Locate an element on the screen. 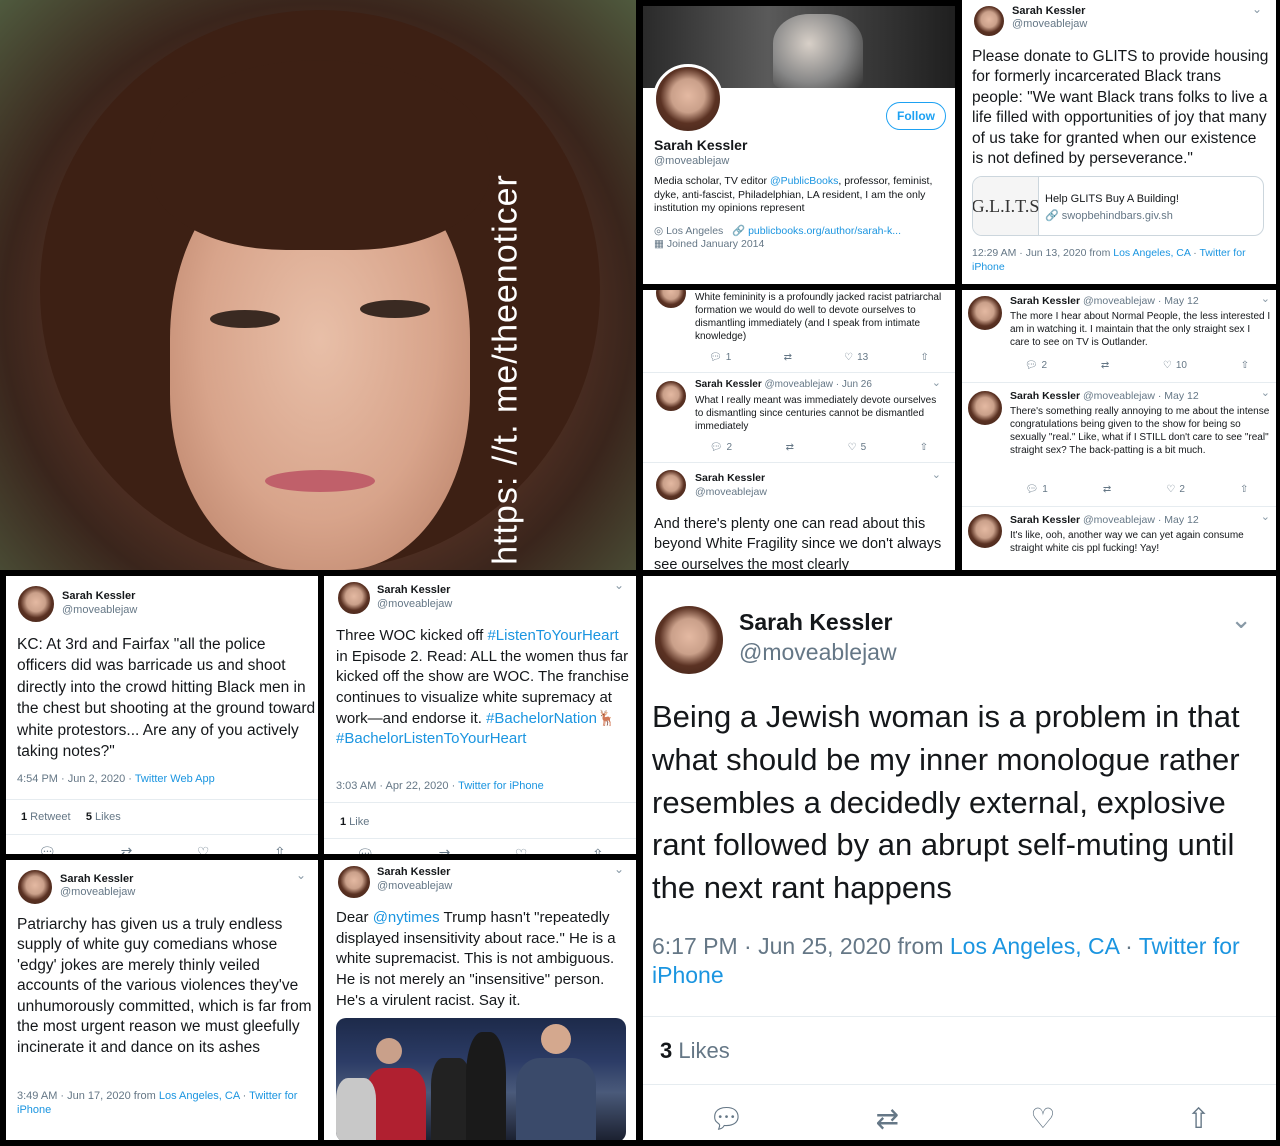 The width and height of the screenshot is (1280, 1146). like-button: ♡ 2 is located at coordinates (1175, 489).